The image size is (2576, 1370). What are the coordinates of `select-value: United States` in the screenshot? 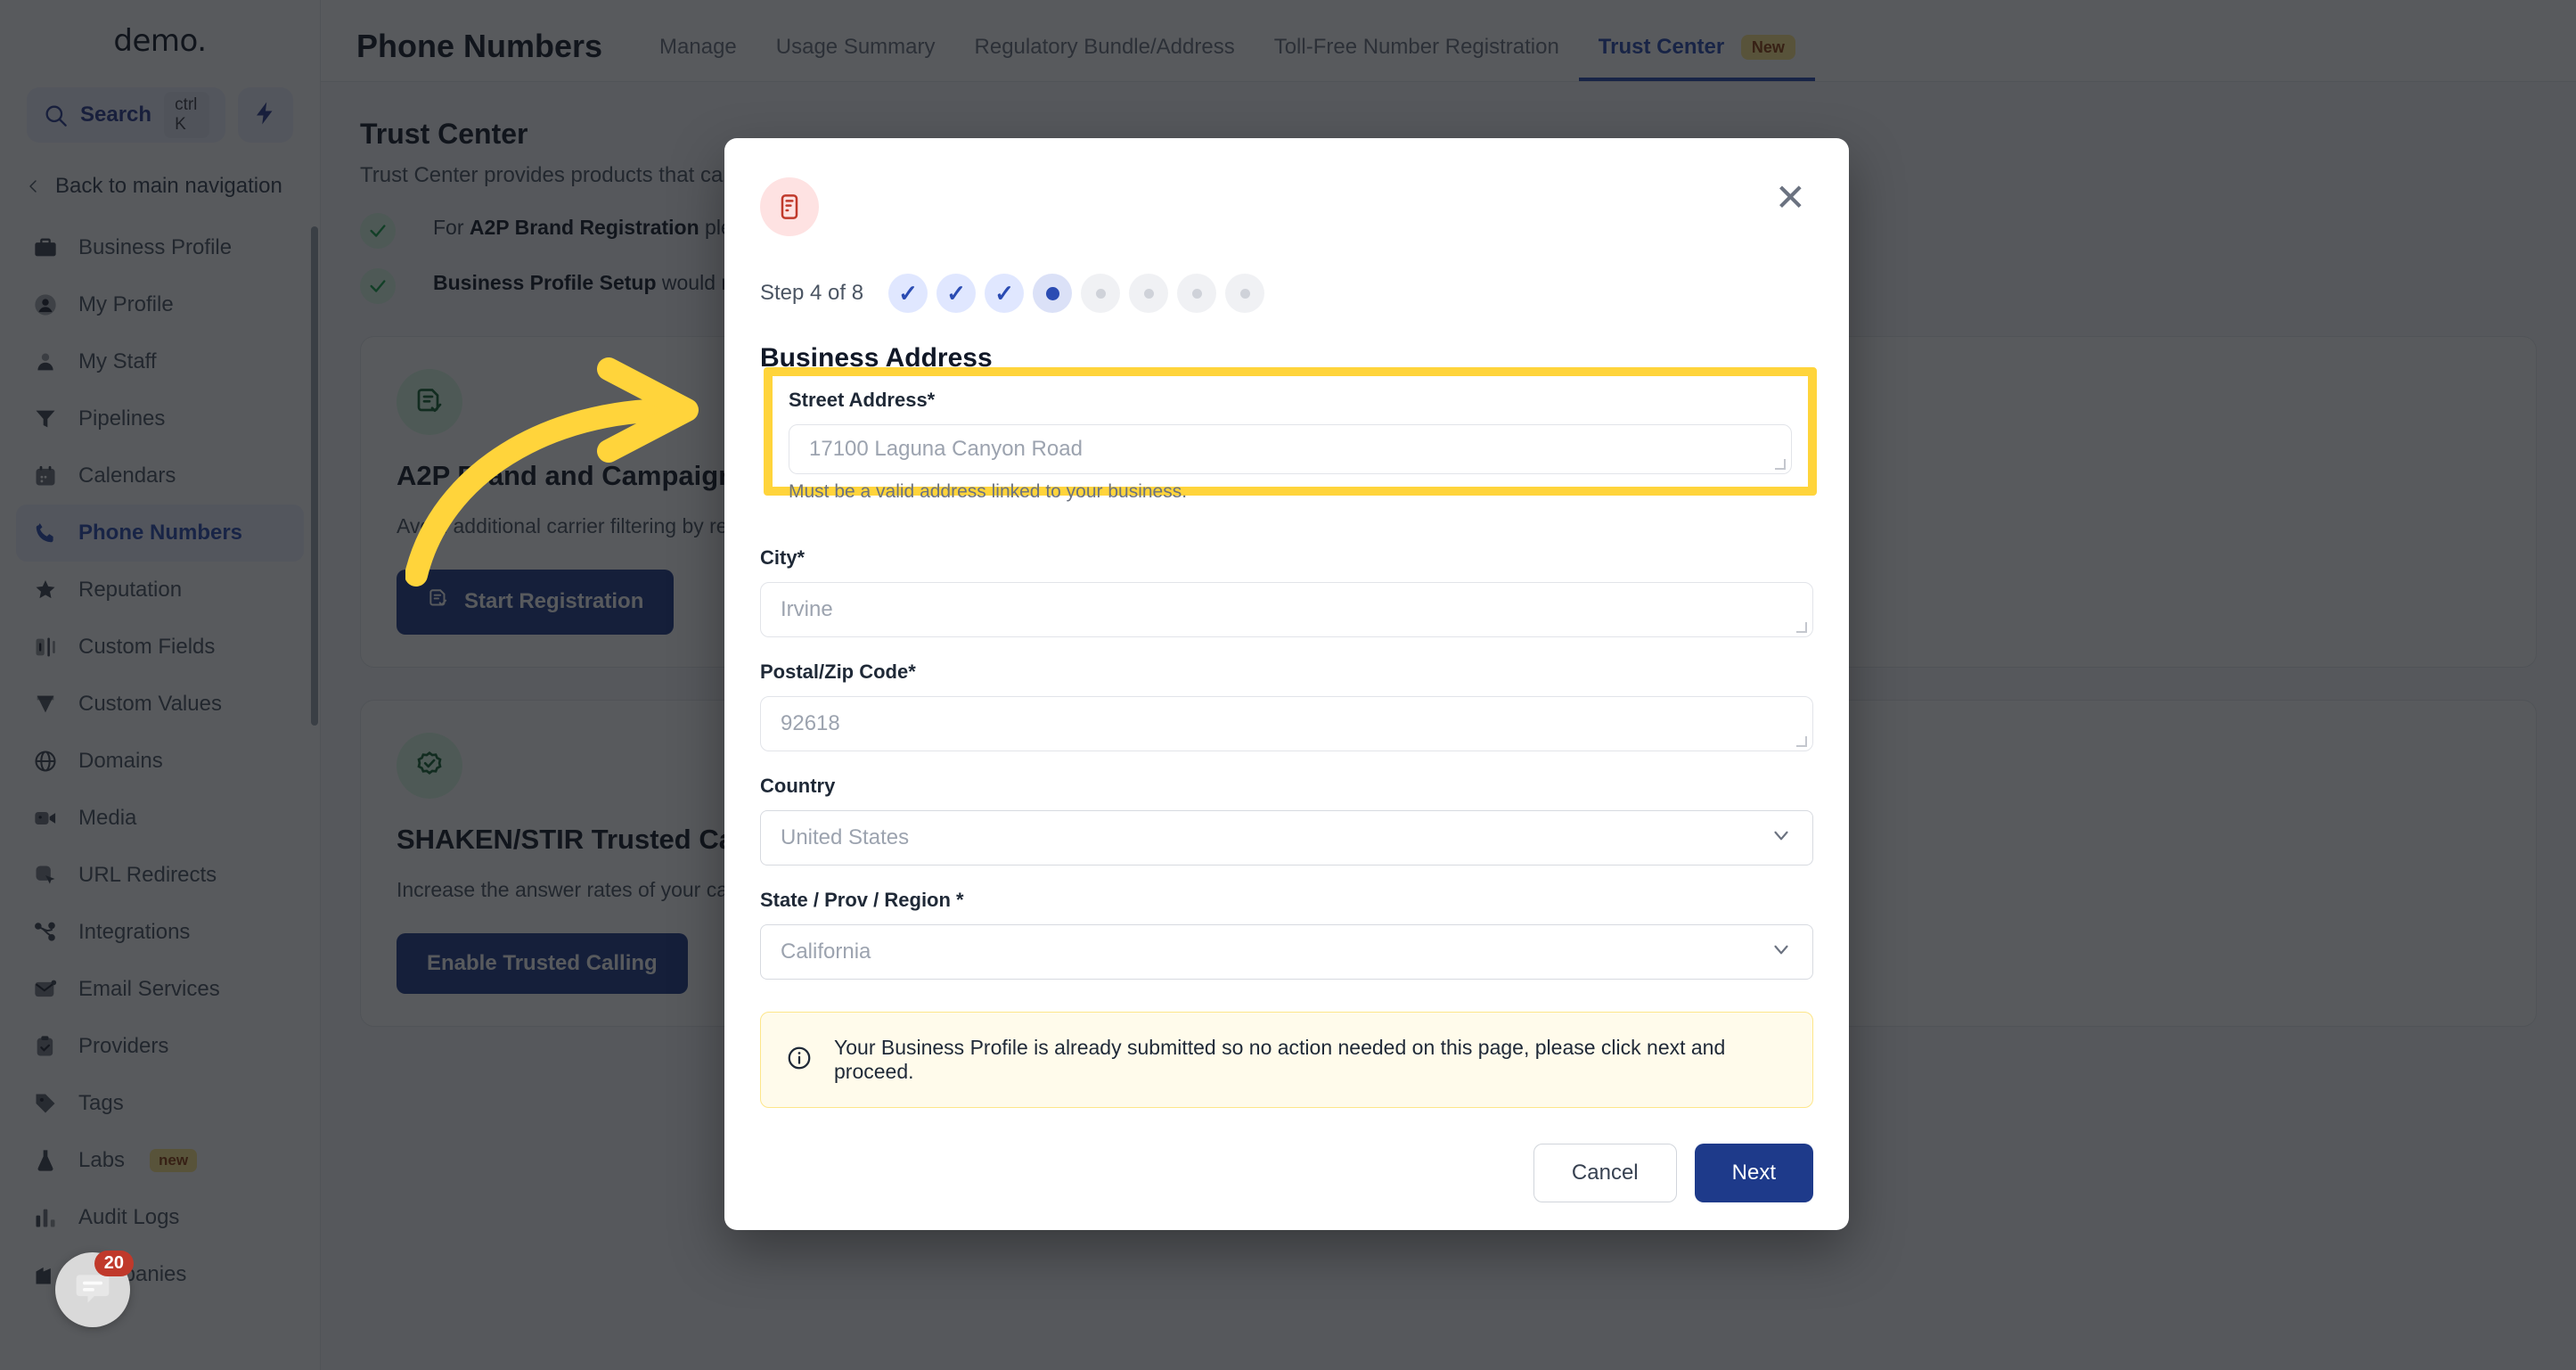 It's located at (845, 837).